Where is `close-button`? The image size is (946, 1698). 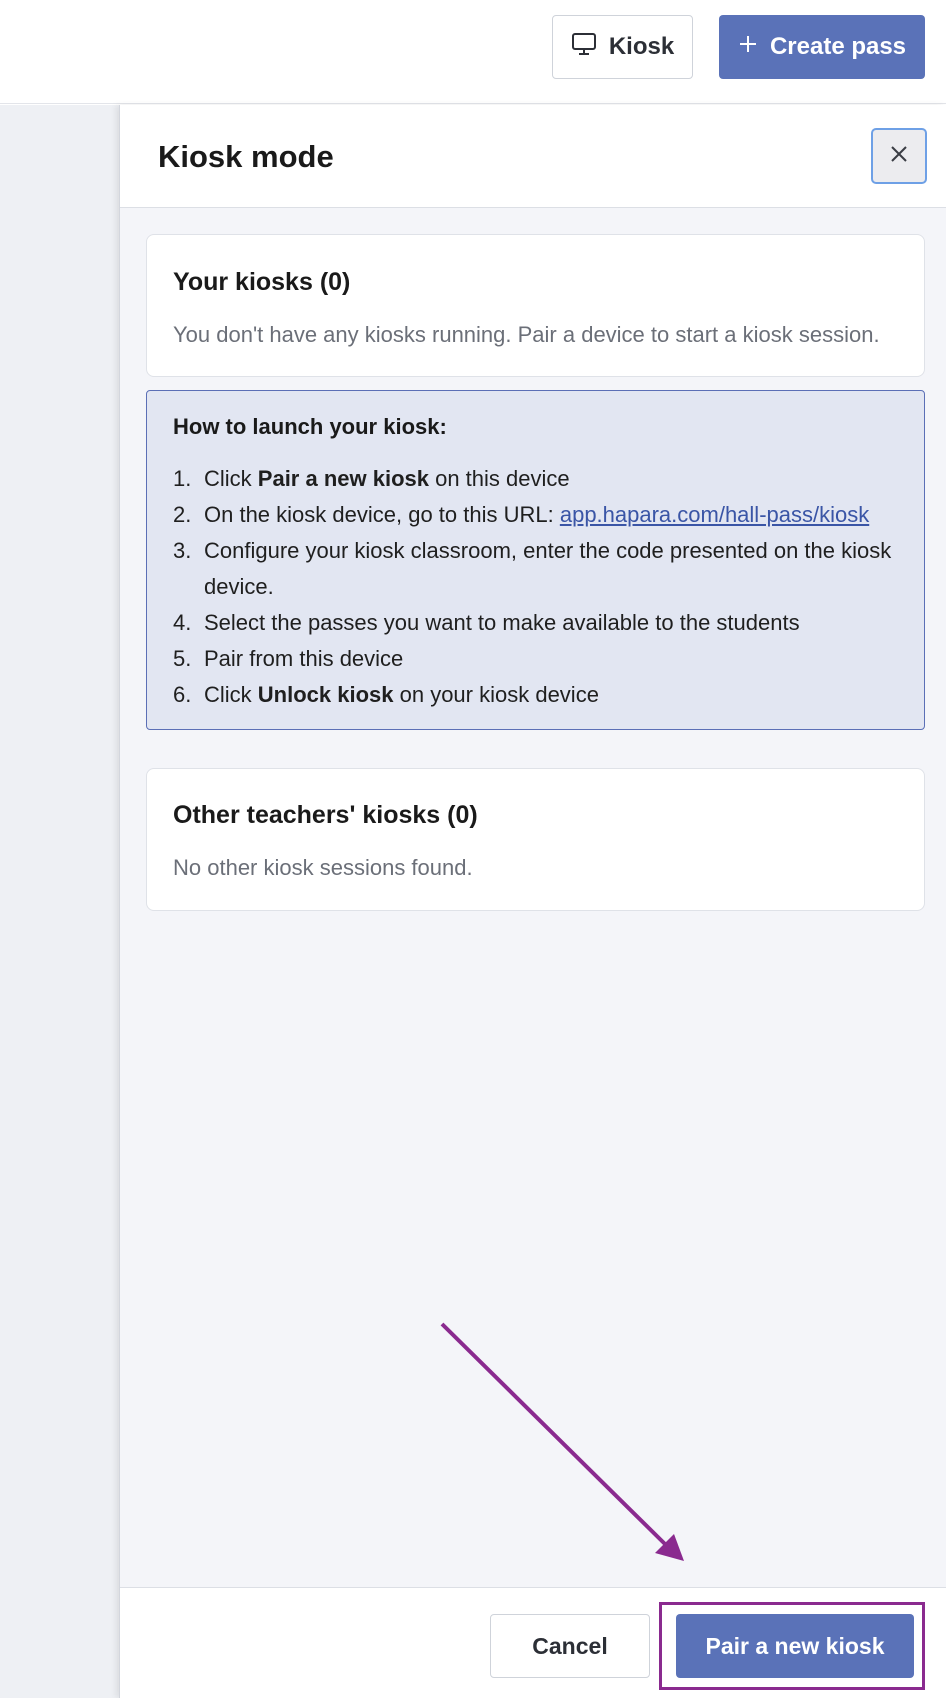 close-button is located at coordinates (899, 156).